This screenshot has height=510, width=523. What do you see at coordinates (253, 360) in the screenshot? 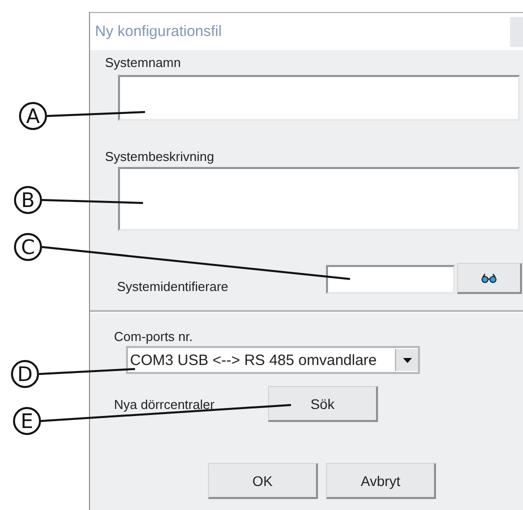
I see `dropdown-value: COM3 USB <--> RS 485 omvandlare` at bounding box center [253, 360].